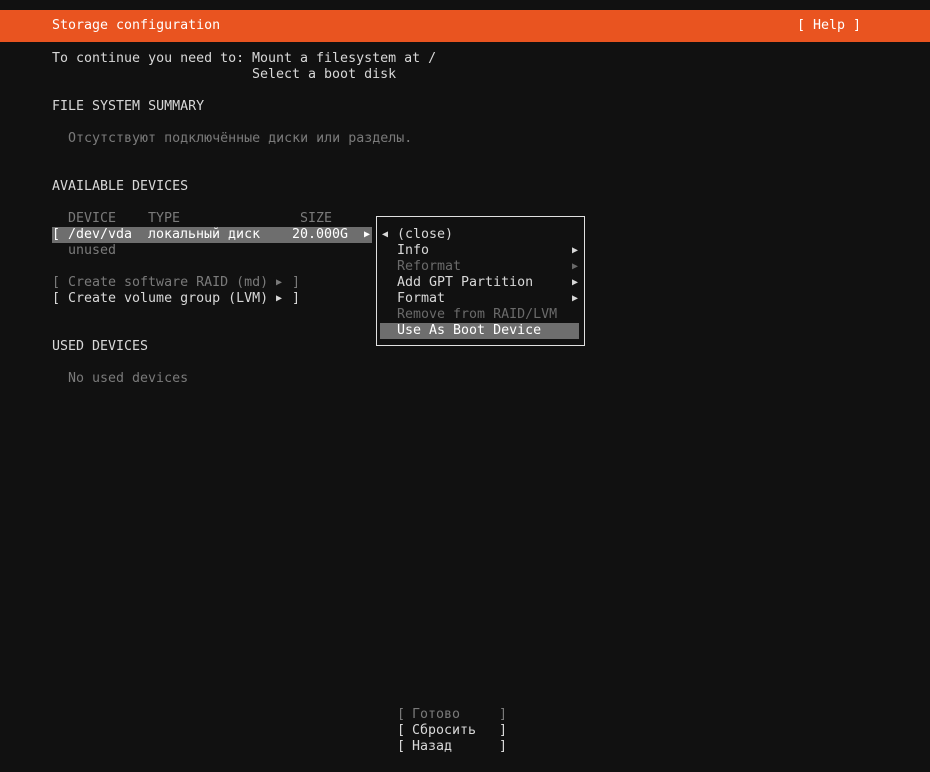 Image resolution: width=930 pixels, height=772 pixels. Describe the element at coordinates (120, 186) in the screenshot. I see `available-devices-heading: AVAILABLE DEVICES` at that location.